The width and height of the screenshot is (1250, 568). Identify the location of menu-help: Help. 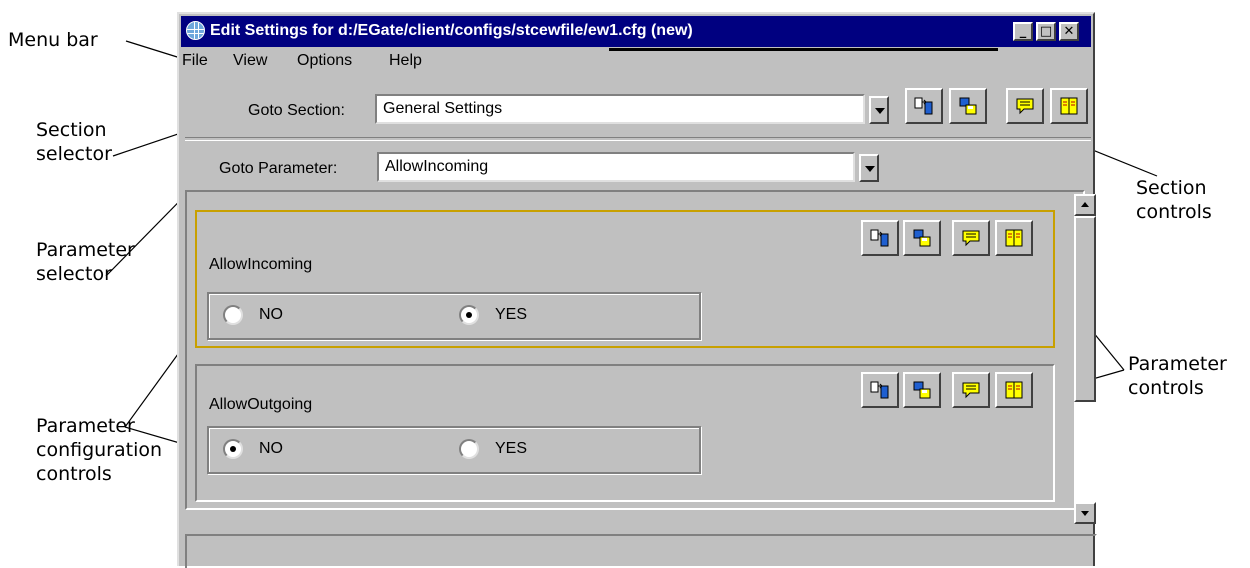
(405, 61).